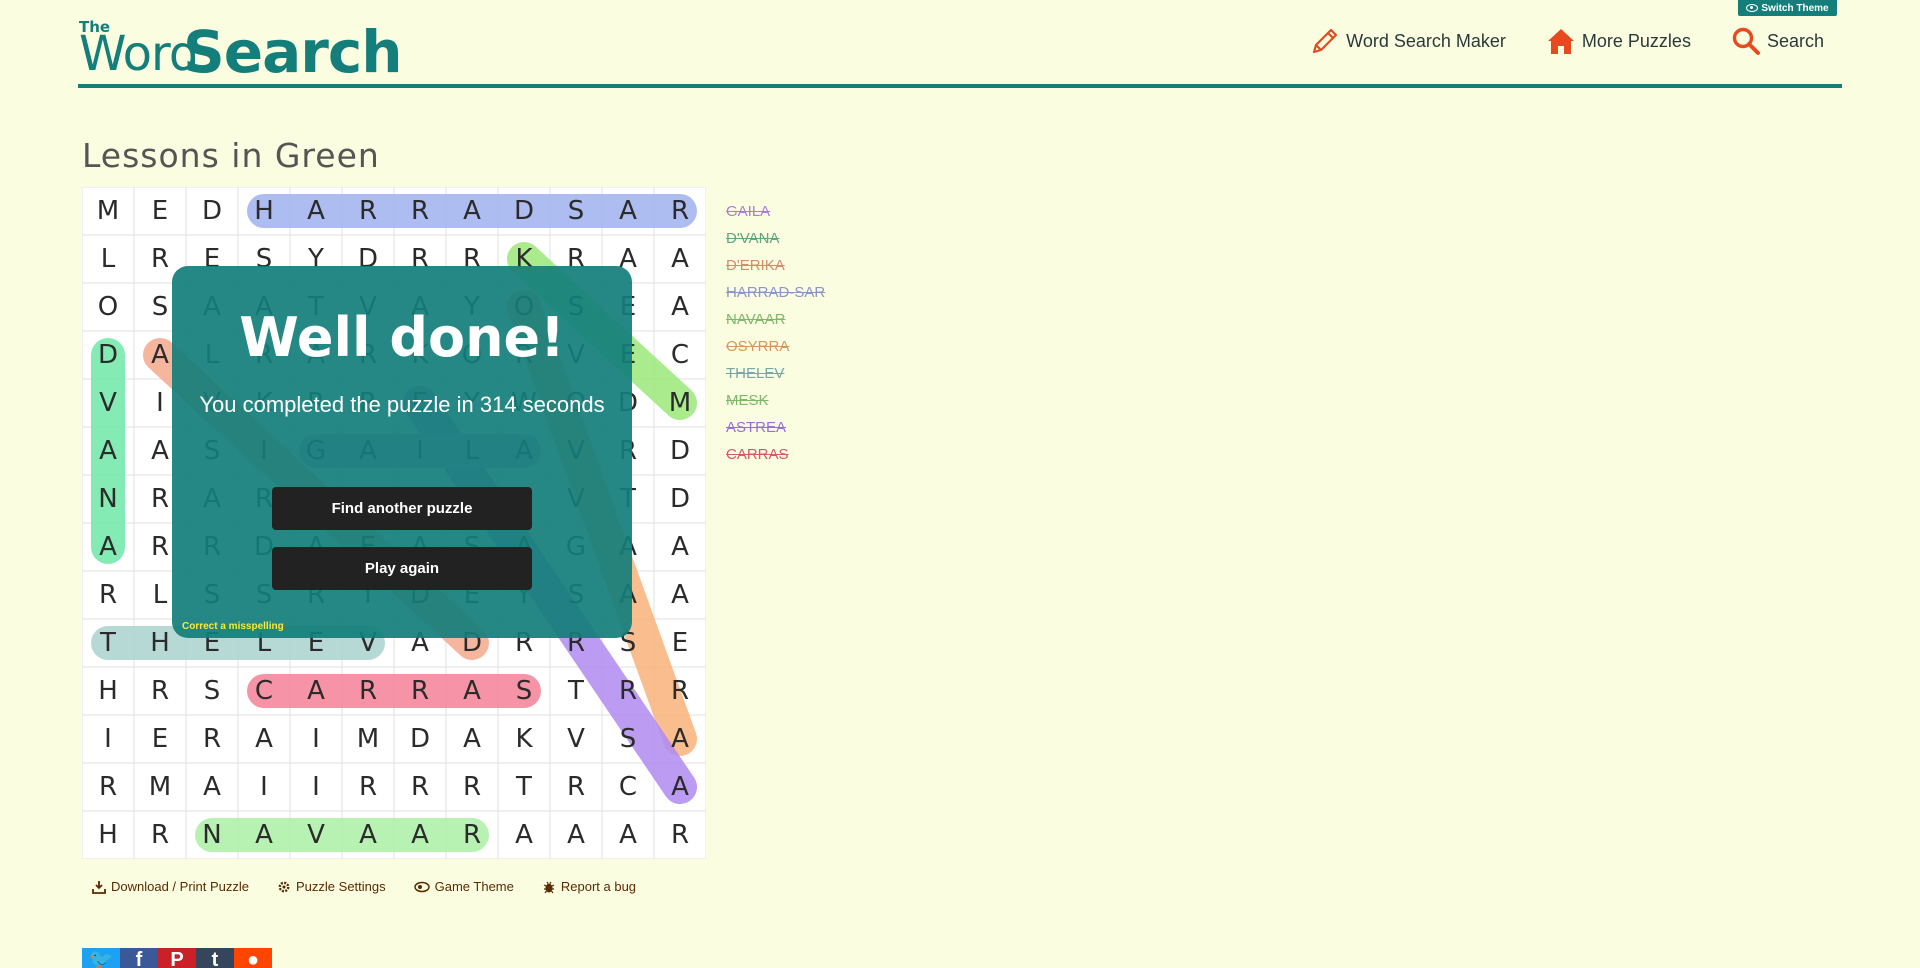 Image resolution: width=1920 pixels, height=968 pixels. What do you see at coordinates (233, 626) in the screenshot?
I see `correct-misspelling-link: Correct a misspelling` at bounding box center [233, 626].